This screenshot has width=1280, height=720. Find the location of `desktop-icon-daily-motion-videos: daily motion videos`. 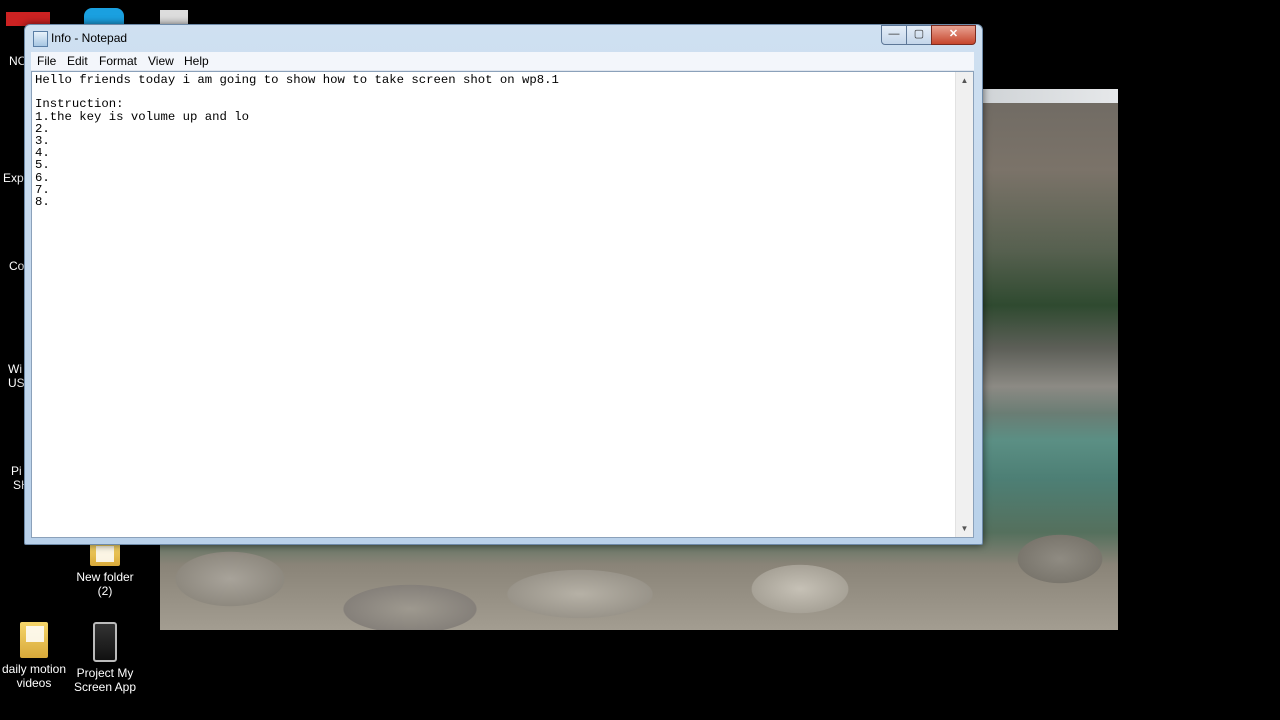

desktop-icon-daily-motion-videos: daily motion videos is located at coordinates (34, 656).